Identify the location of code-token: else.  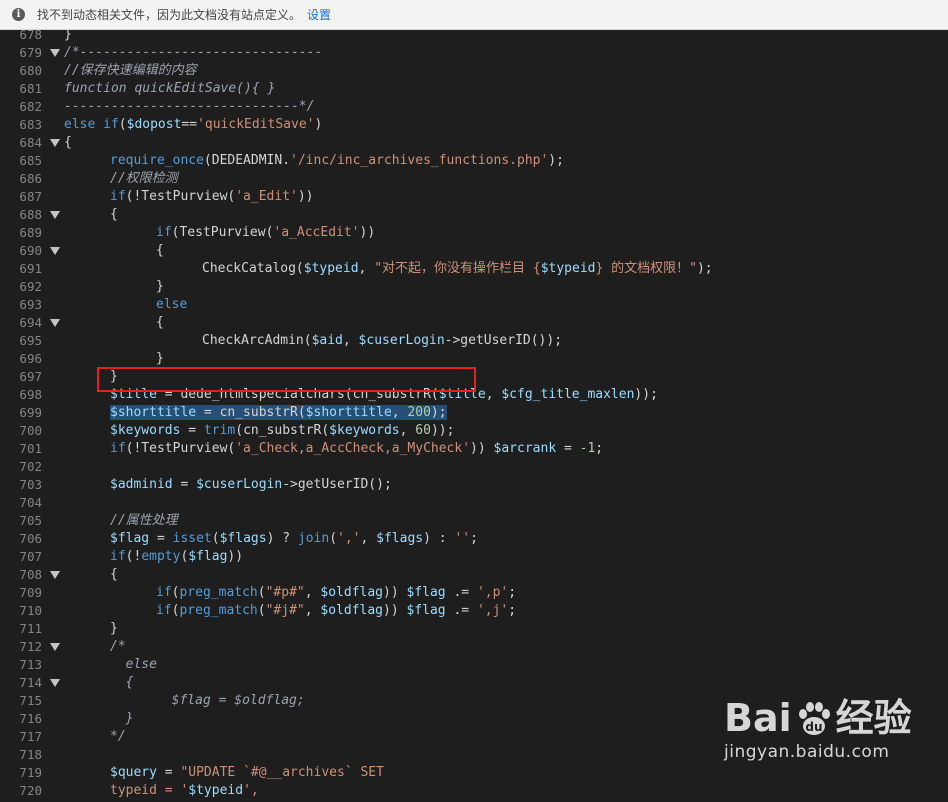
(172, 304).